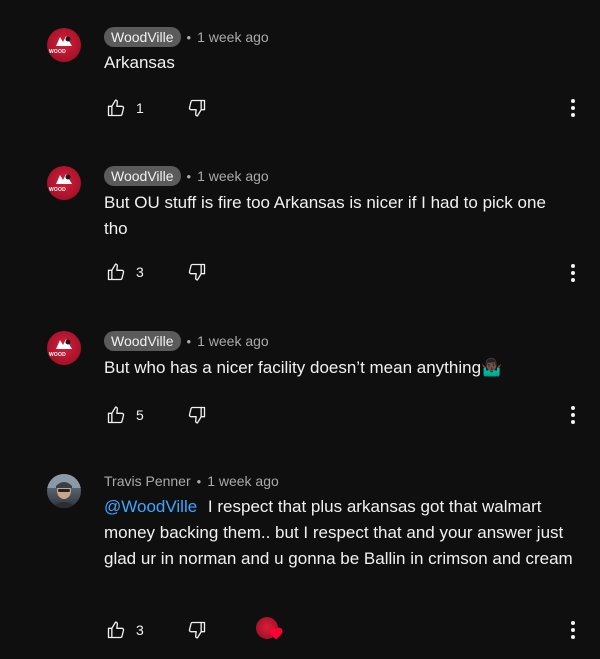 This screenshot has height=659, width=600. What do you see at coordinates (140, 108) in the screenshot?
I see `like-count: 1` at bounding box center [140, 108].